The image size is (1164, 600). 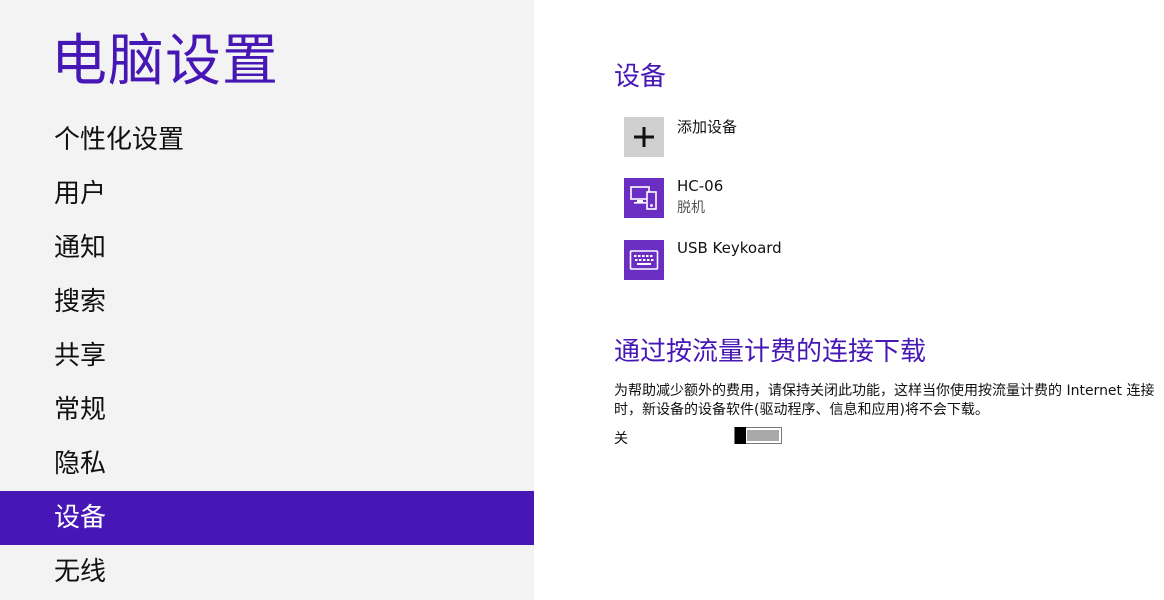 What do you see at coordinates (267, 572) in the screenshot?
I see `sidebar-item-wireless: 无线` at bounding box center [267, 572].